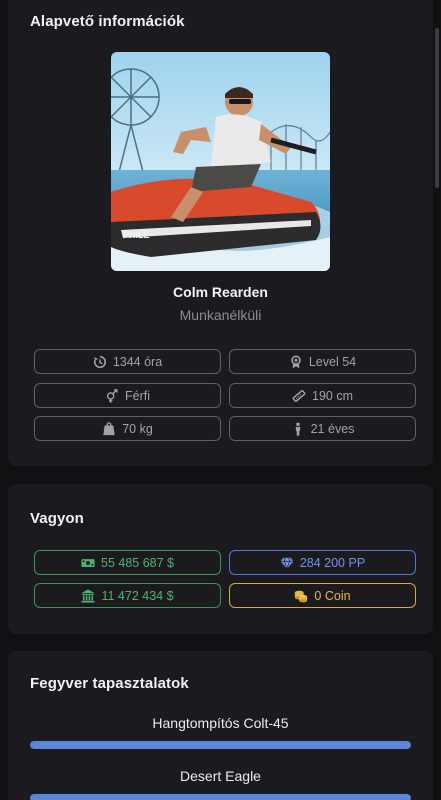 Image resolution: width=441 pixels, height=800 pixels. I want to click on level-value: Level 54, so click(332, 361).